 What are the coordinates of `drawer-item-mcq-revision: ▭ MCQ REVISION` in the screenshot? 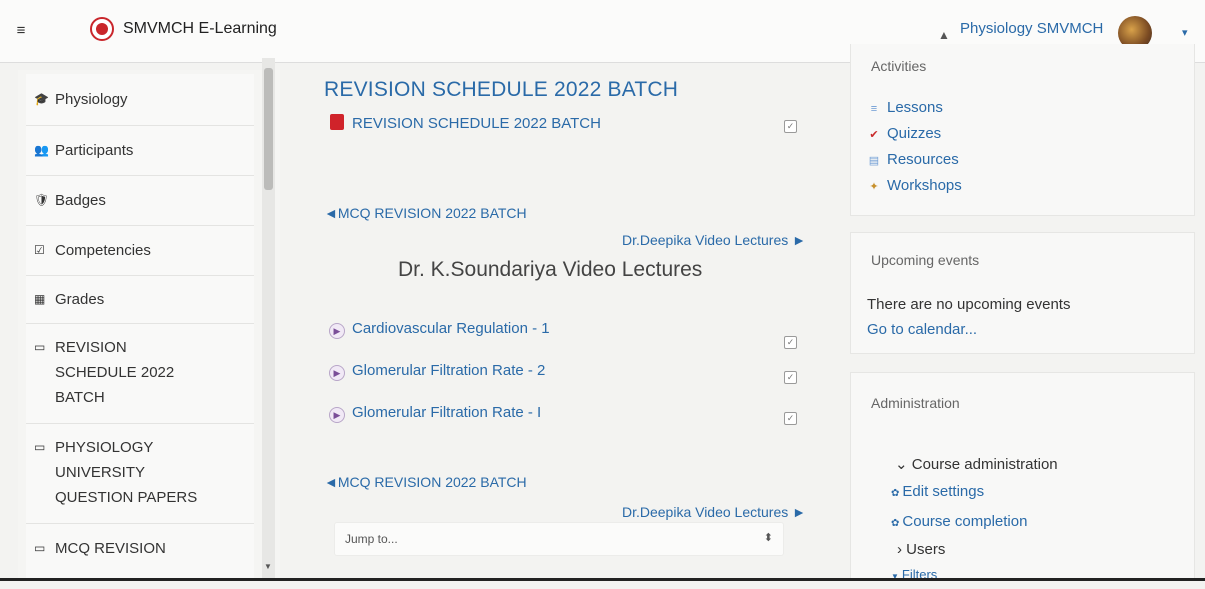 It's located at (140, 551).